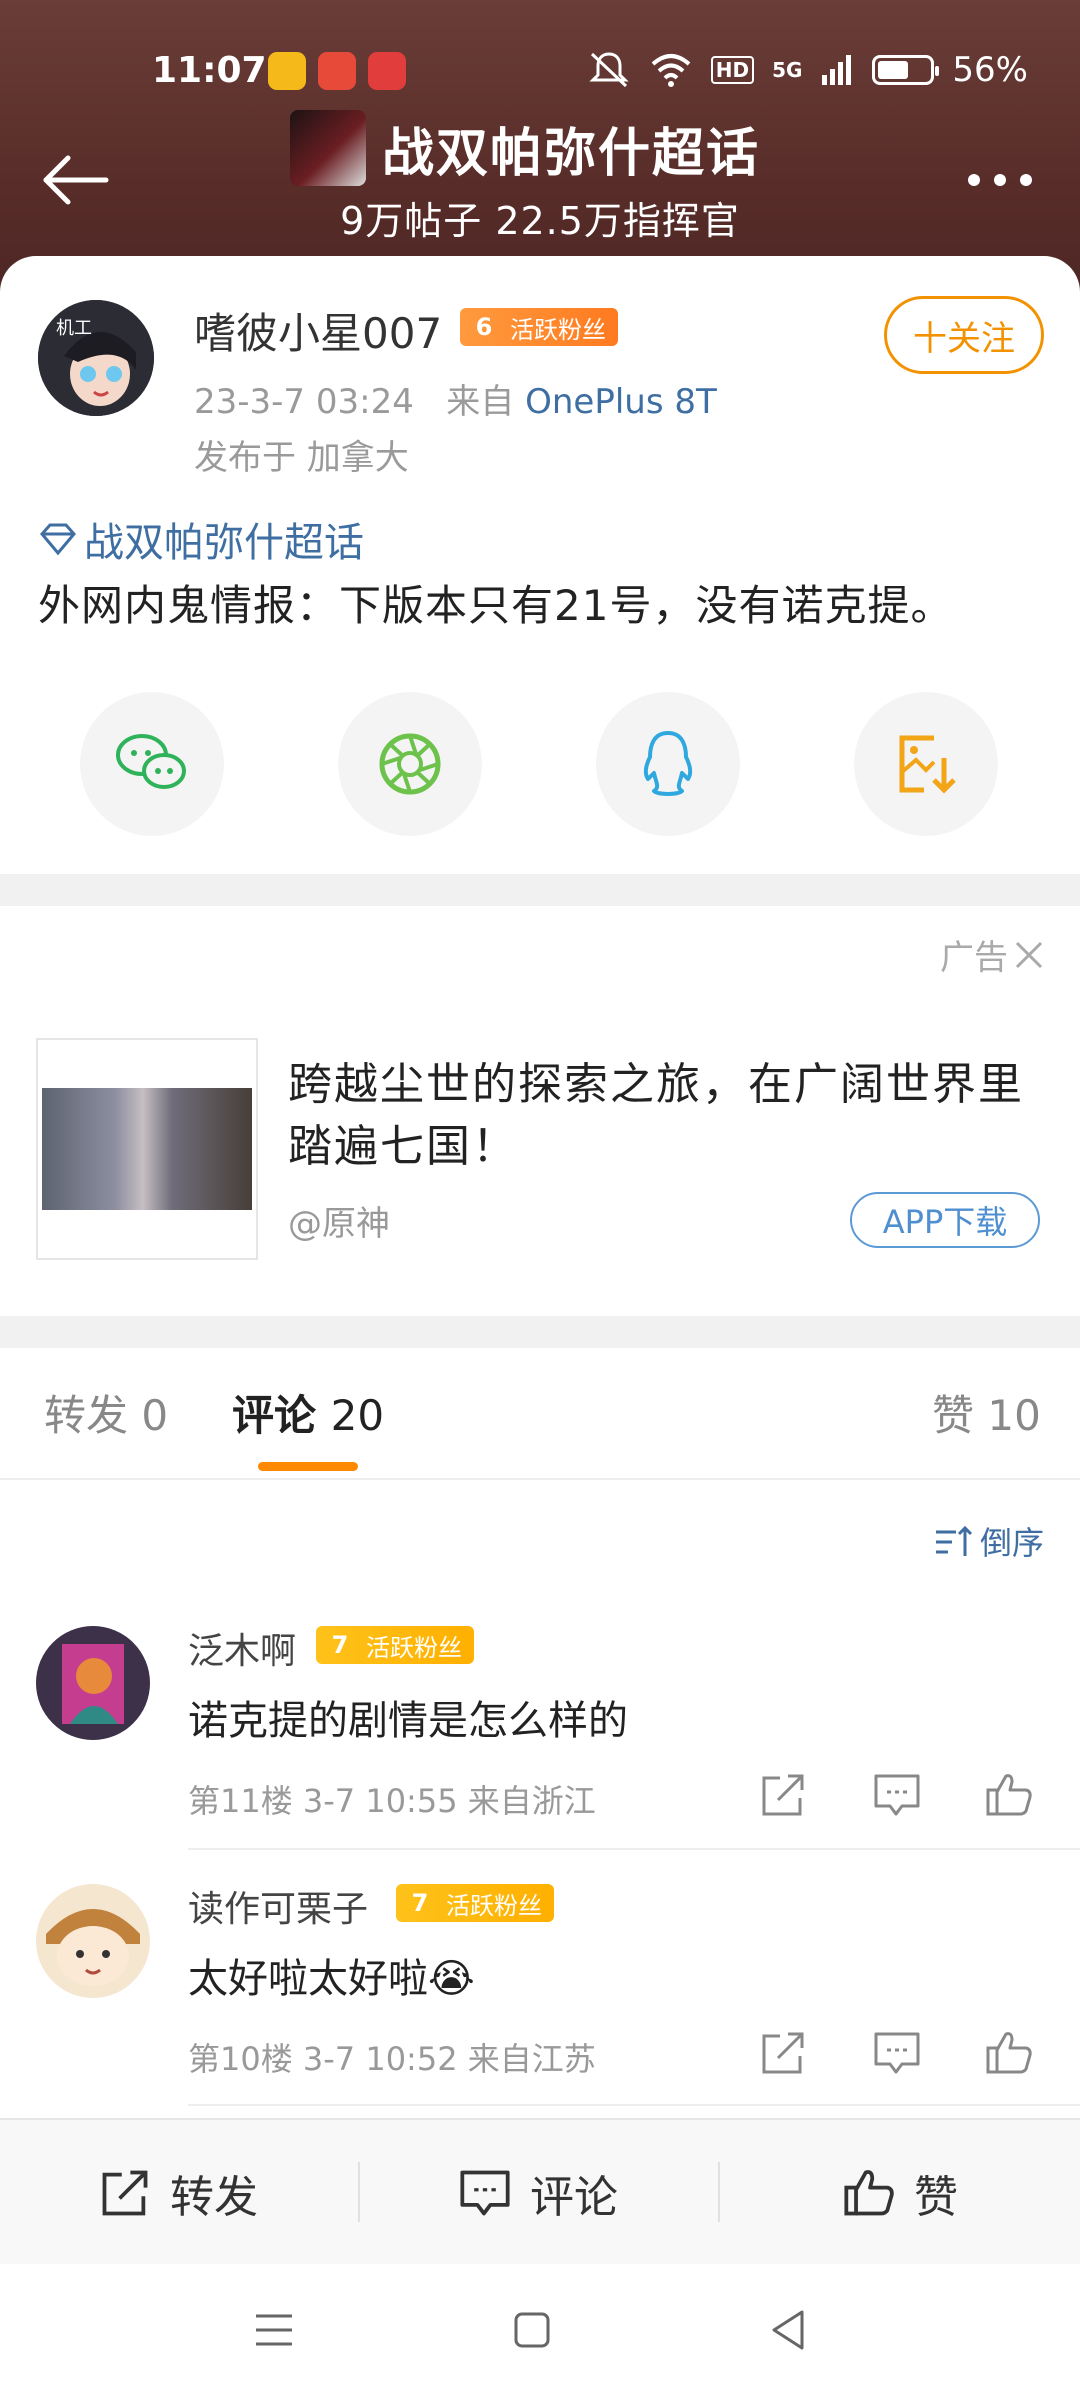 The image size is (1080, 2400). I want to click on share-qq-button, so click(668, 764).